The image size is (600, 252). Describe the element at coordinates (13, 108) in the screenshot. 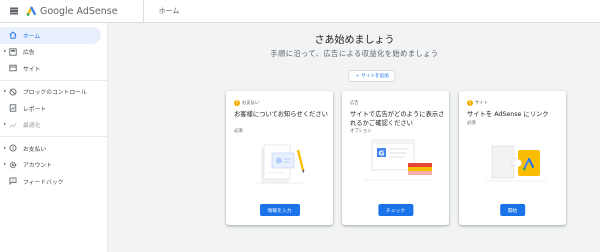

I see `report-icon` at that location.